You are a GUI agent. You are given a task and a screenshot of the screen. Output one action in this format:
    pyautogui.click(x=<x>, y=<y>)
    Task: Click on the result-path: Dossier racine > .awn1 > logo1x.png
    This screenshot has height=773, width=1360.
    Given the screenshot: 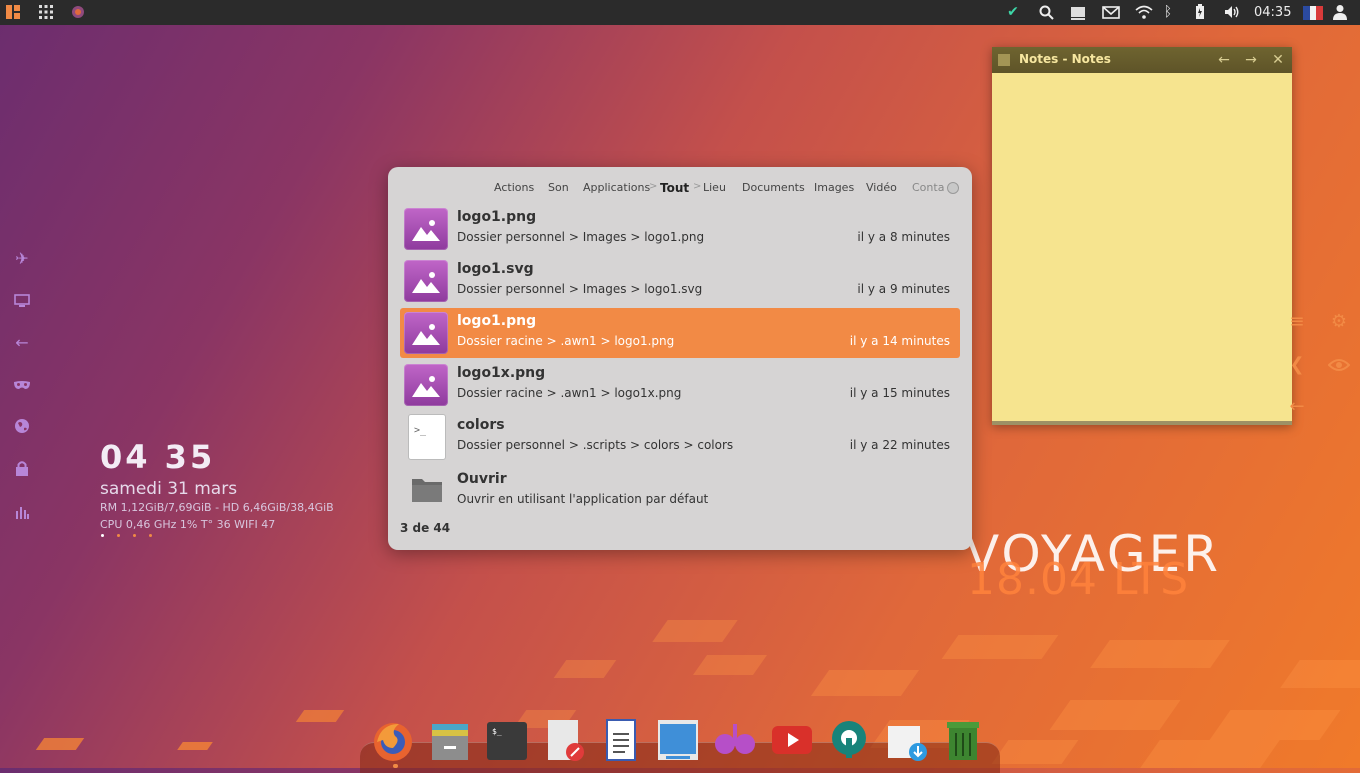 What is the action you would take?
    pyautogui.click(x=569, y=393)
    